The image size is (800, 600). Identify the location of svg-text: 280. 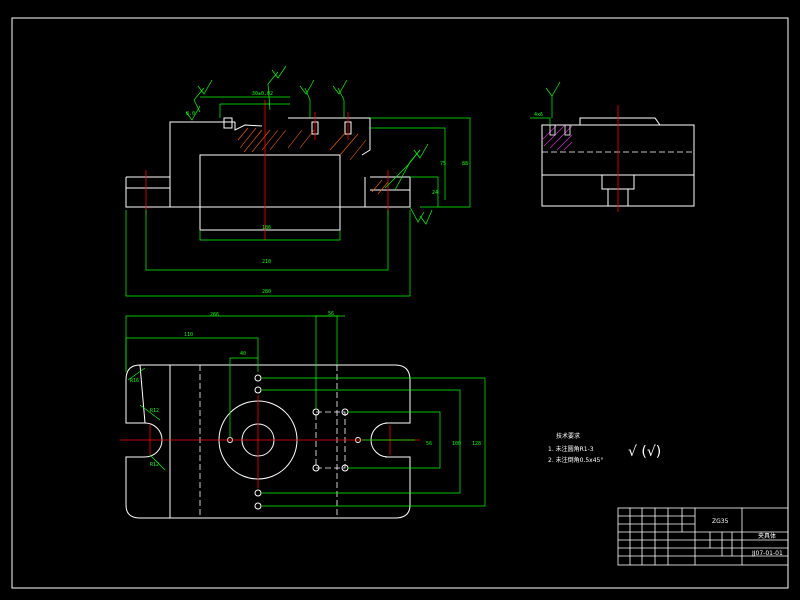
(266, 292).